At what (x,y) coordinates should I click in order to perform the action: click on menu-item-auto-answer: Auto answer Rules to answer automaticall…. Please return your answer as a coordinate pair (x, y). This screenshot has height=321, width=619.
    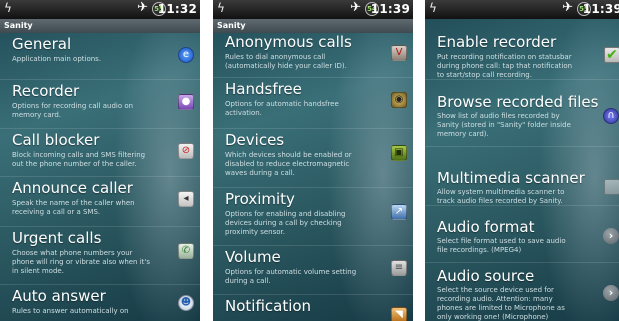
    Looking at the image, I should click on (100, 303).